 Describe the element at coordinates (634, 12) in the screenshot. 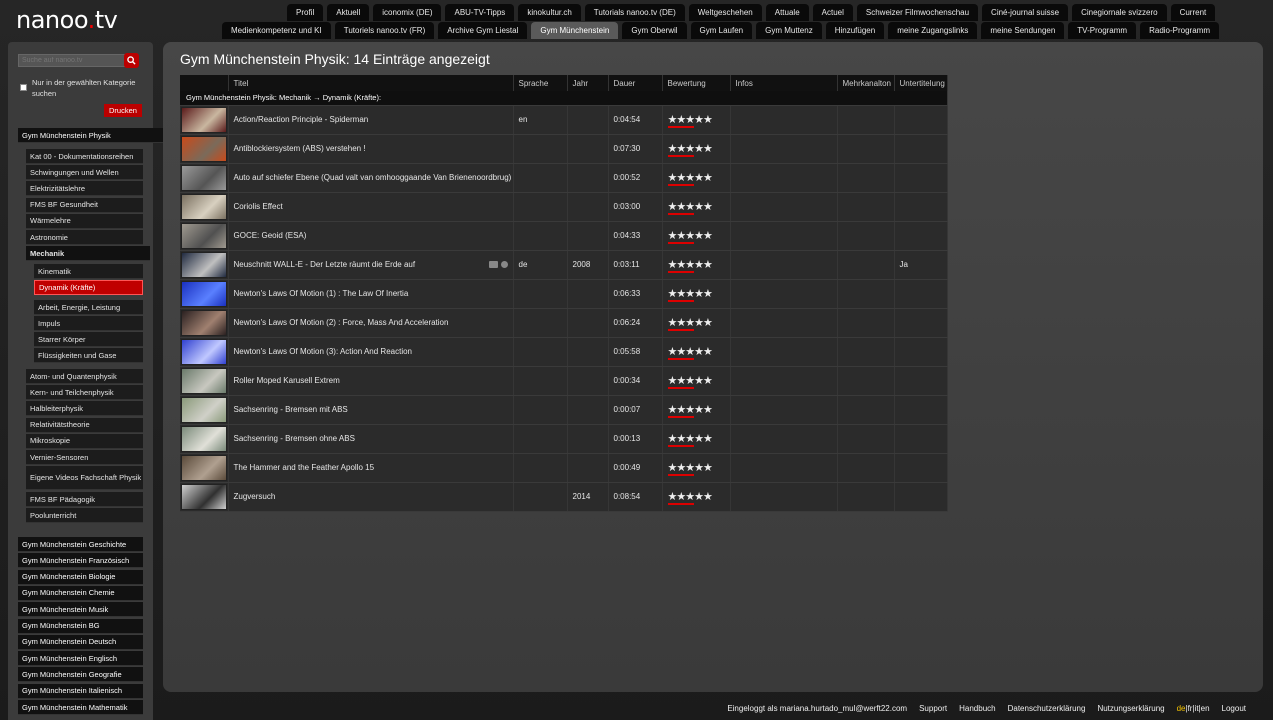

I see `tab-tutorials-nanoo-tv-de-: Tutorials nanoo.tv (DE)` at that location.